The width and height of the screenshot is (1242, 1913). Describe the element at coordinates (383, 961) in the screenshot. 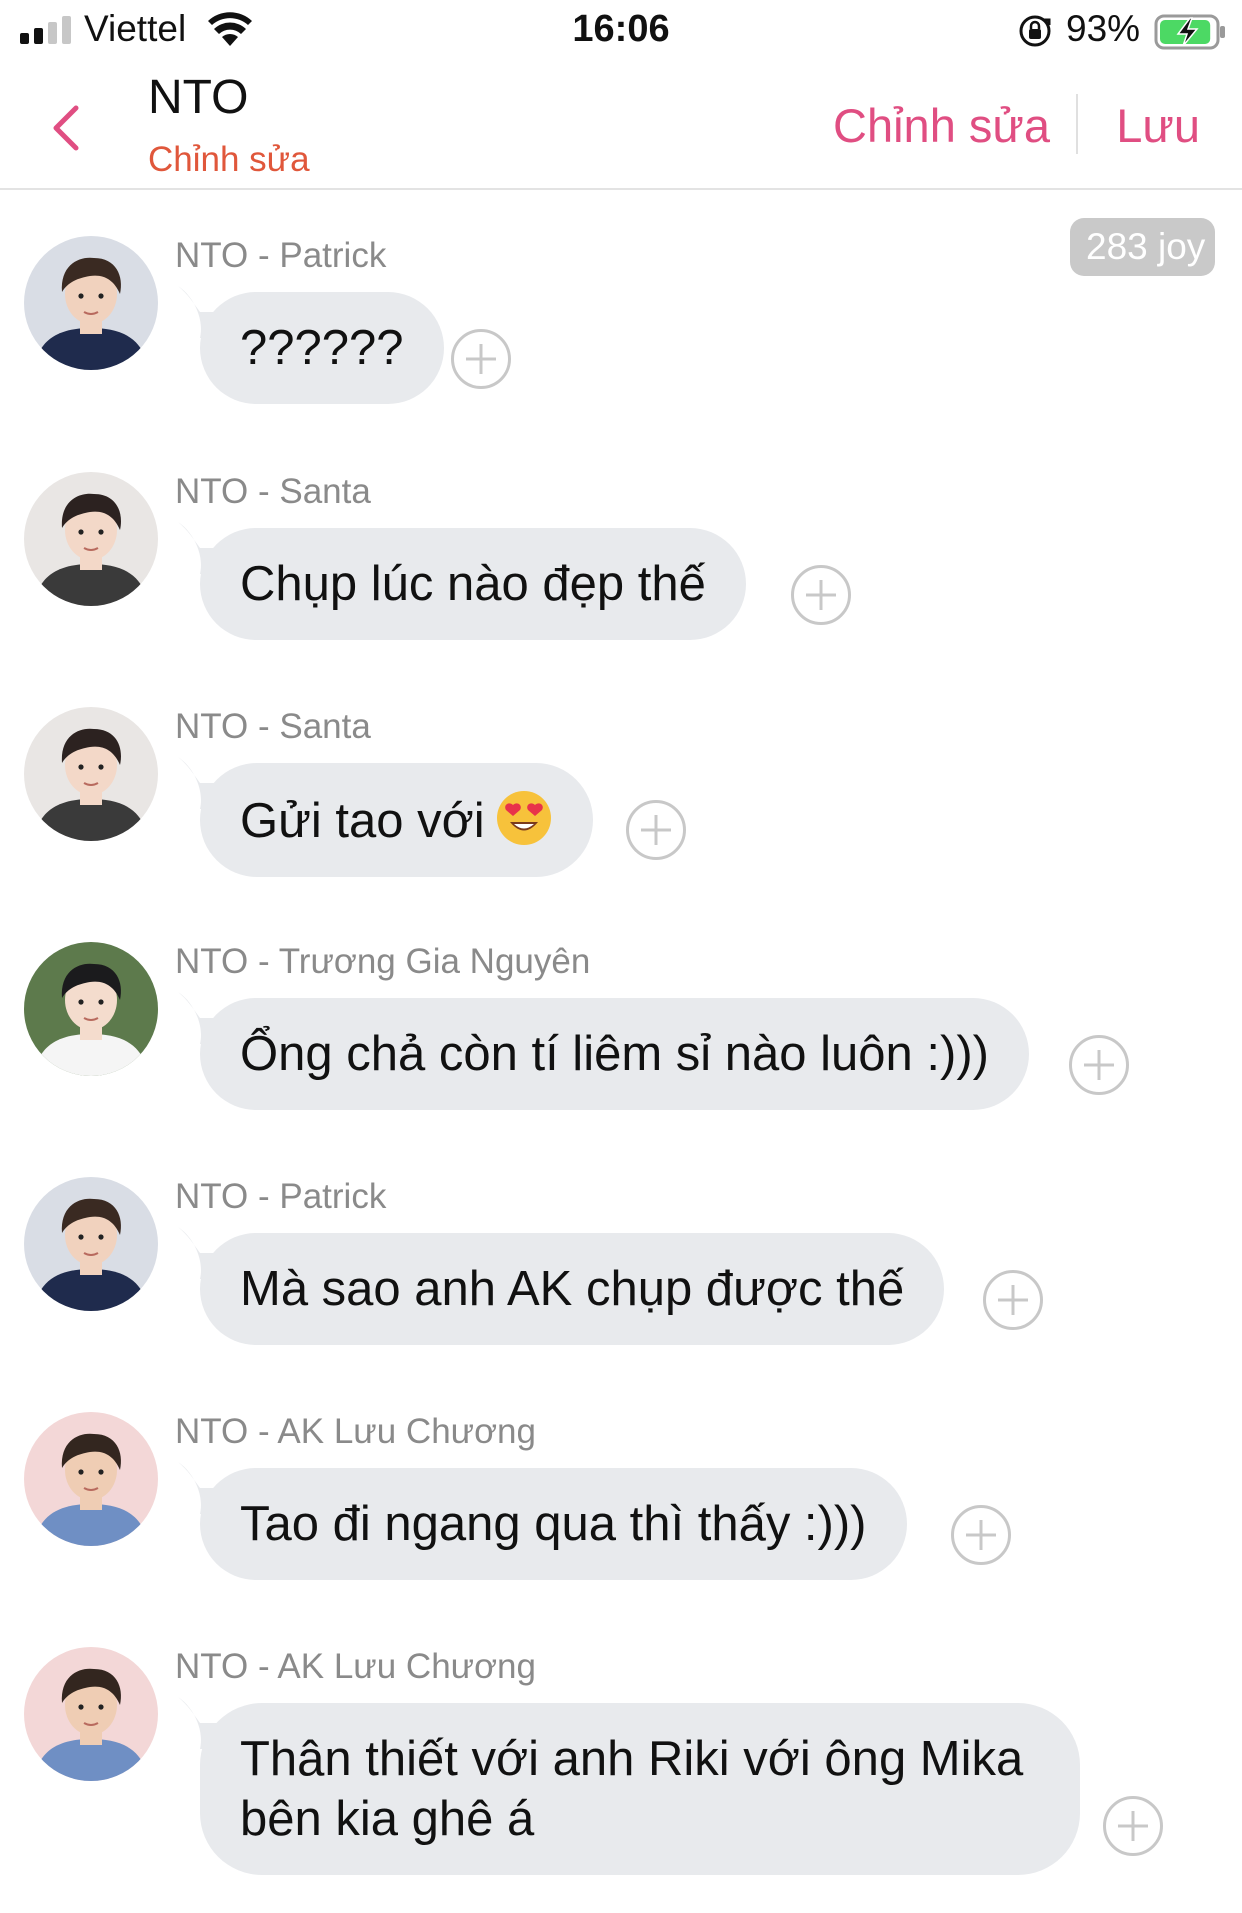

I see `sender-name: NTO - Trương Gia Nguyên` at that location.